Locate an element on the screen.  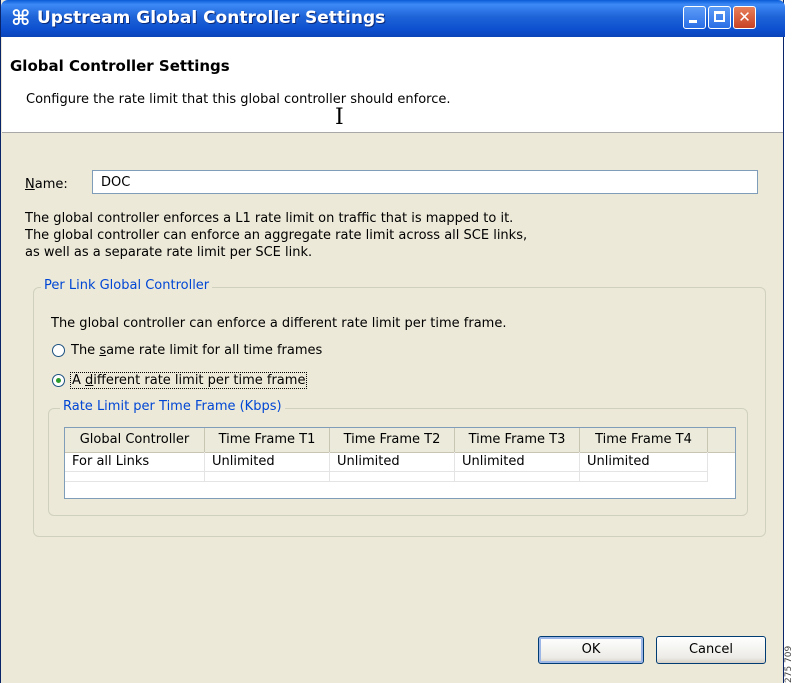
table-cell: For all Links is located at coordinates (135, 462).